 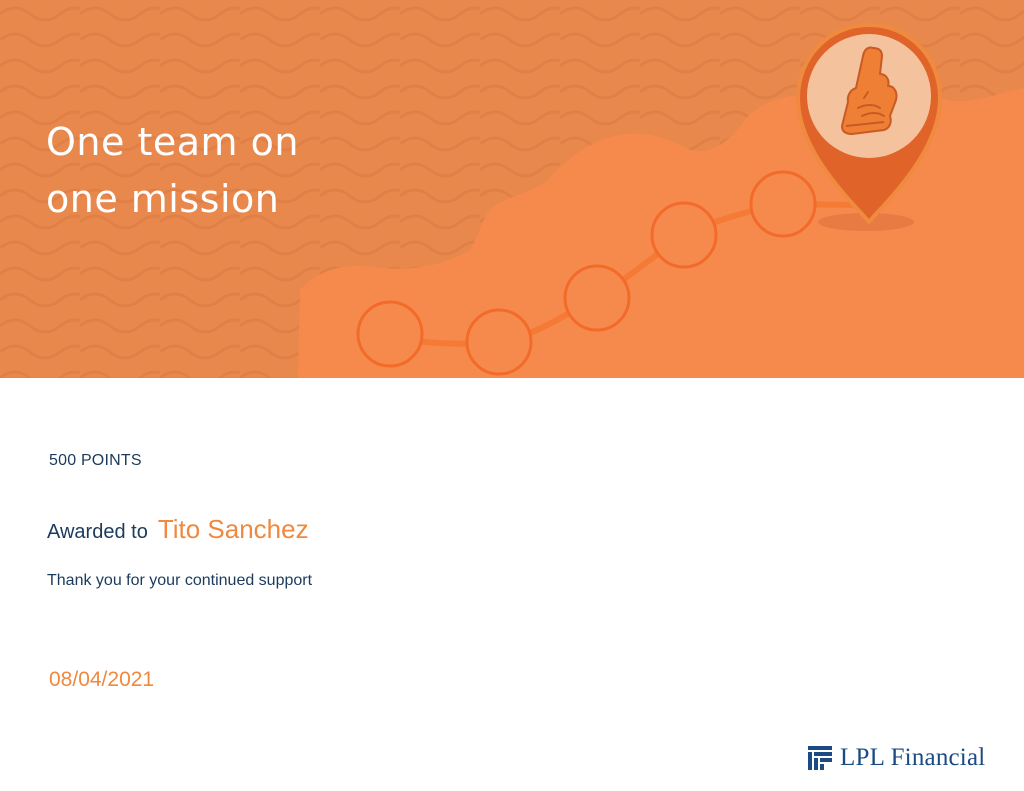 What do you see at coordinates (95, 460) in the screenshot?
I see `points-label: 500 POINTS` at bounding box center [95, 460].